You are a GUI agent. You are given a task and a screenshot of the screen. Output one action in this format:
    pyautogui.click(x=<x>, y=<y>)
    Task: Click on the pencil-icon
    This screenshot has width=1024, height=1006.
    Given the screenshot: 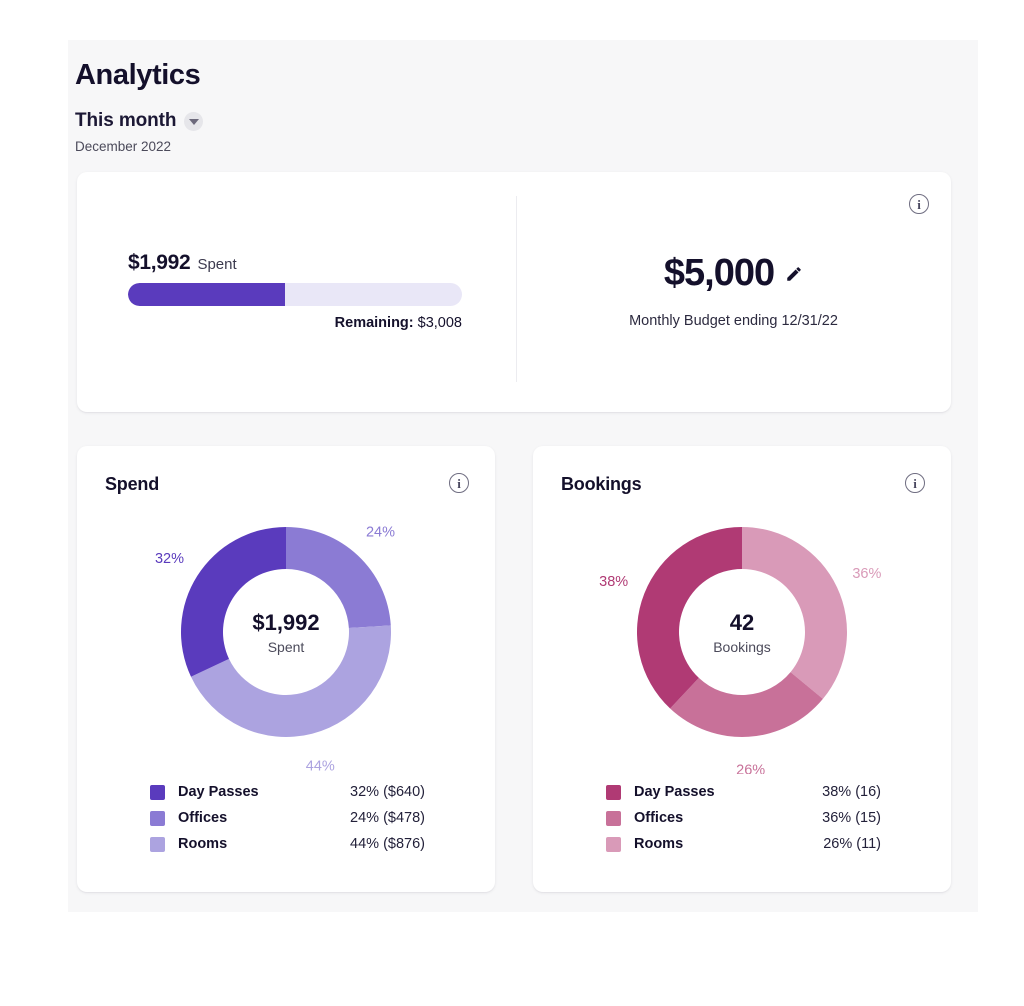 What is the action you would take?
    pyautogui.click(x=794, y=274)
    